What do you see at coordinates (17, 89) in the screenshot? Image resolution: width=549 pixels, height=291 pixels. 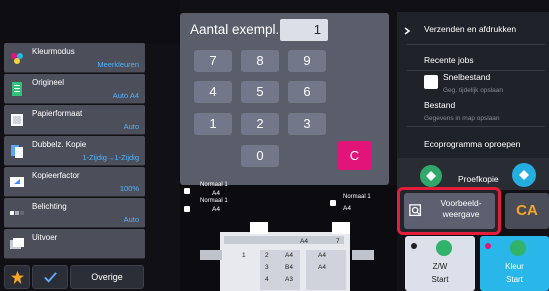 I see `original-icon` at bounding box center [17, 89].